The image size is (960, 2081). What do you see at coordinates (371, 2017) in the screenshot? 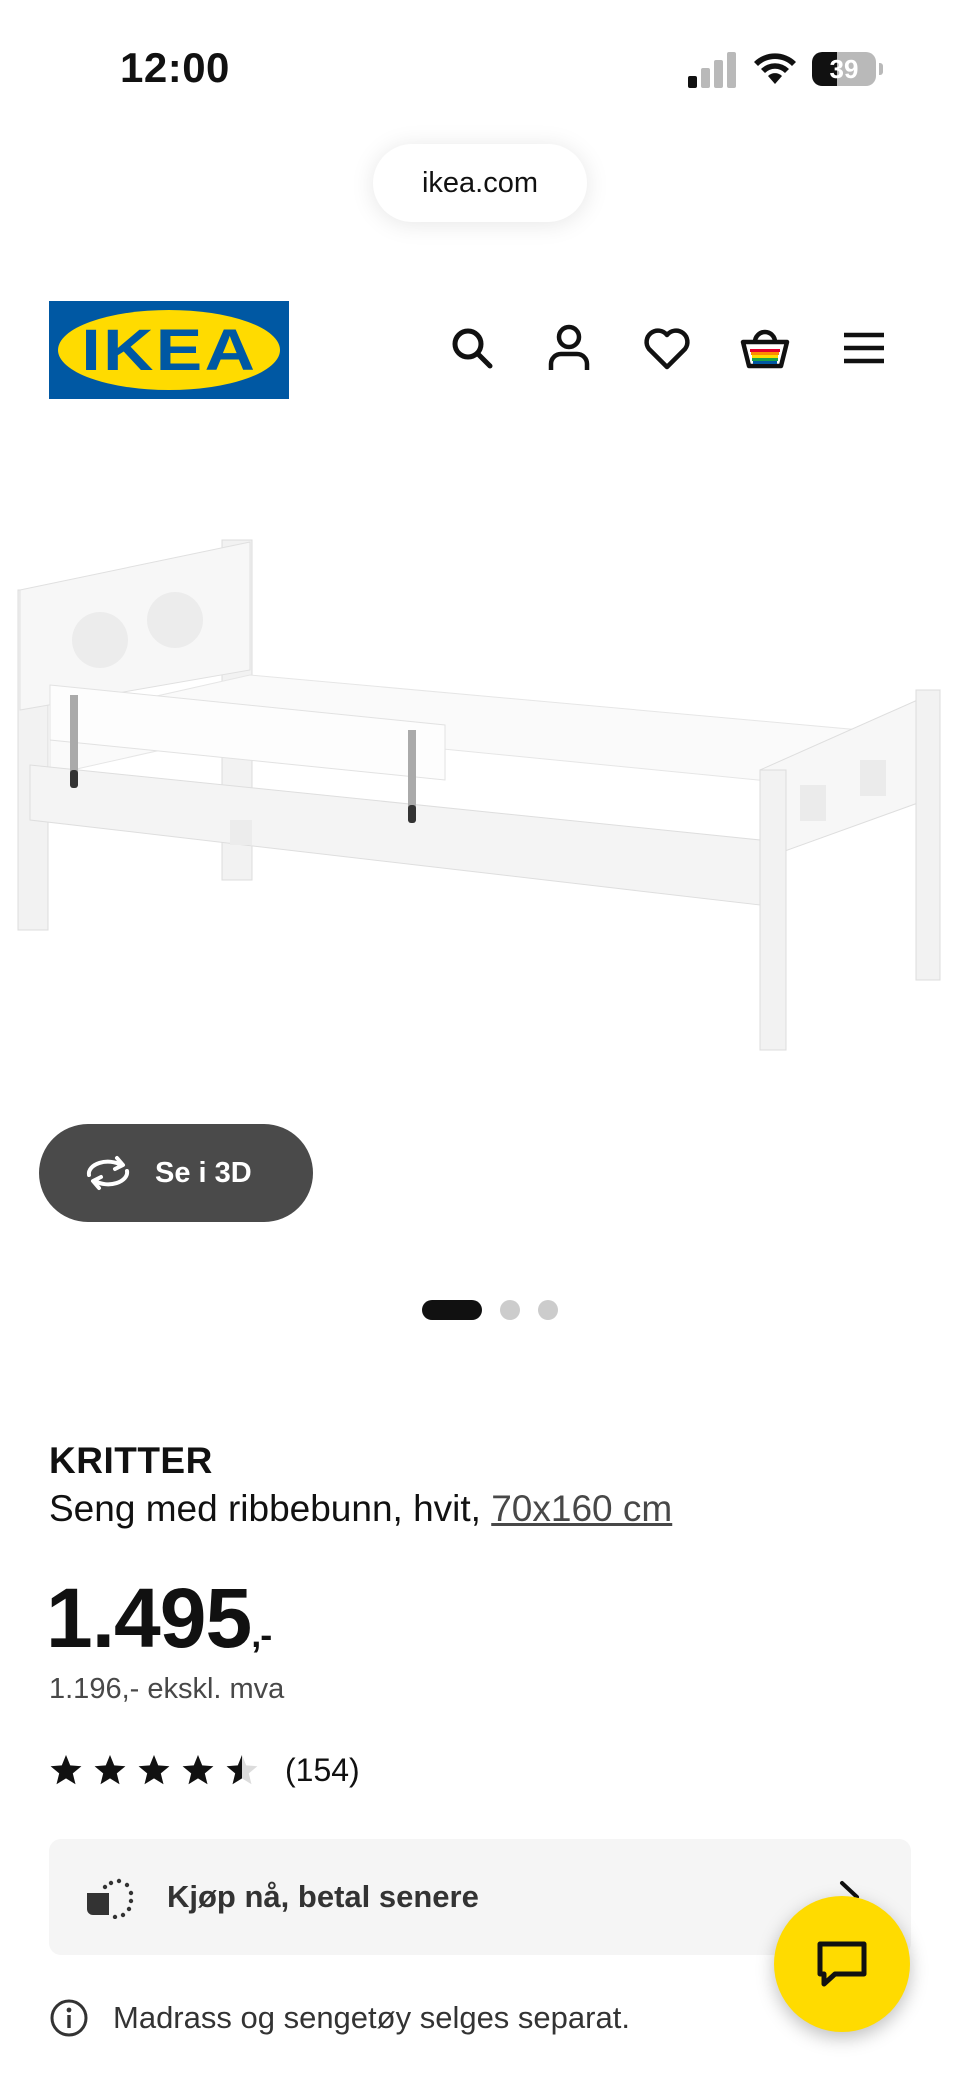
I see `notice-text: Madrass og sengetøy selges separat.` at bounding box center [371, 2017].